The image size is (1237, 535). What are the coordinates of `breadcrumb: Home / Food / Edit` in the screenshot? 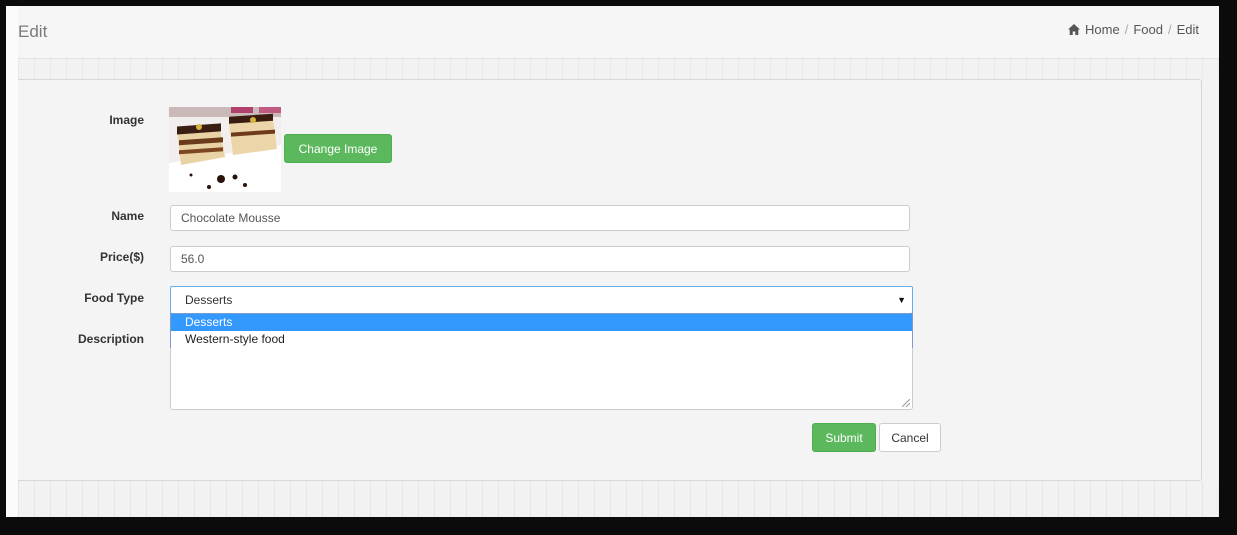 It's located at (1133, 29).